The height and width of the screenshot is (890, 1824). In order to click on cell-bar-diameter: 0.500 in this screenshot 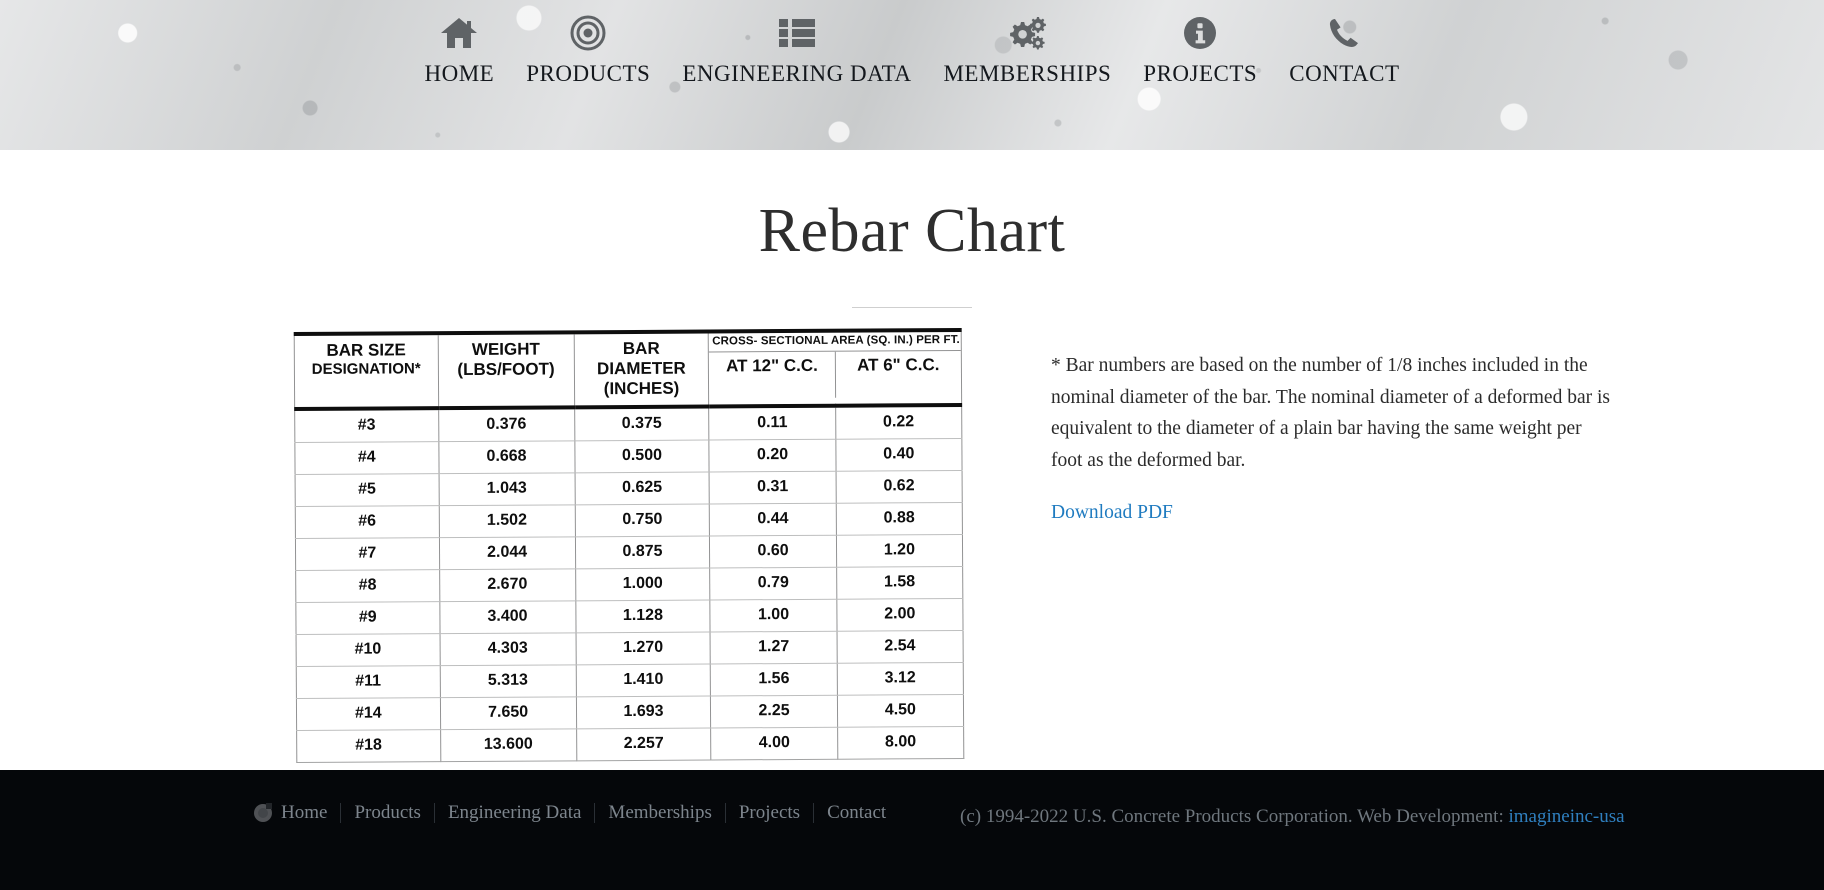, I will do `click(642, 456)`.